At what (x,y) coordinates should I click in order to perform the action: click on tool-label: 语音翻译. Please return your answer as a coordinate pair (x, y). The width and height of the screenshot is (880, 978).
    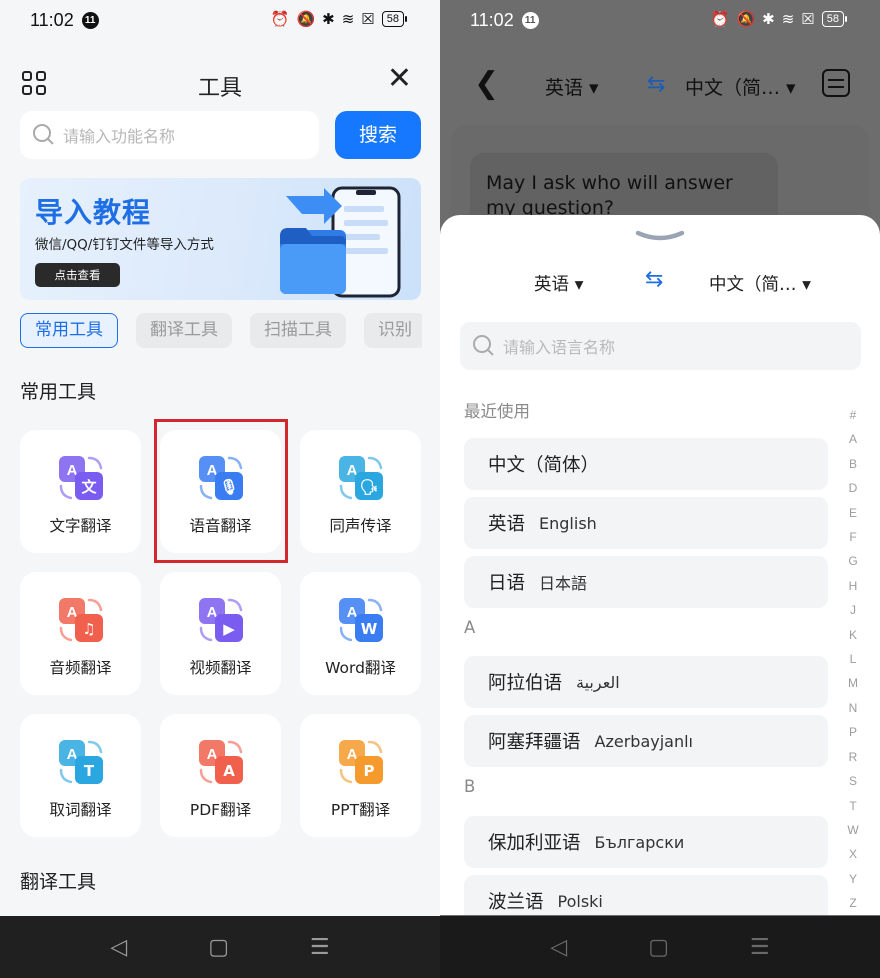
    Looking at the image, I should click on (220, 526).